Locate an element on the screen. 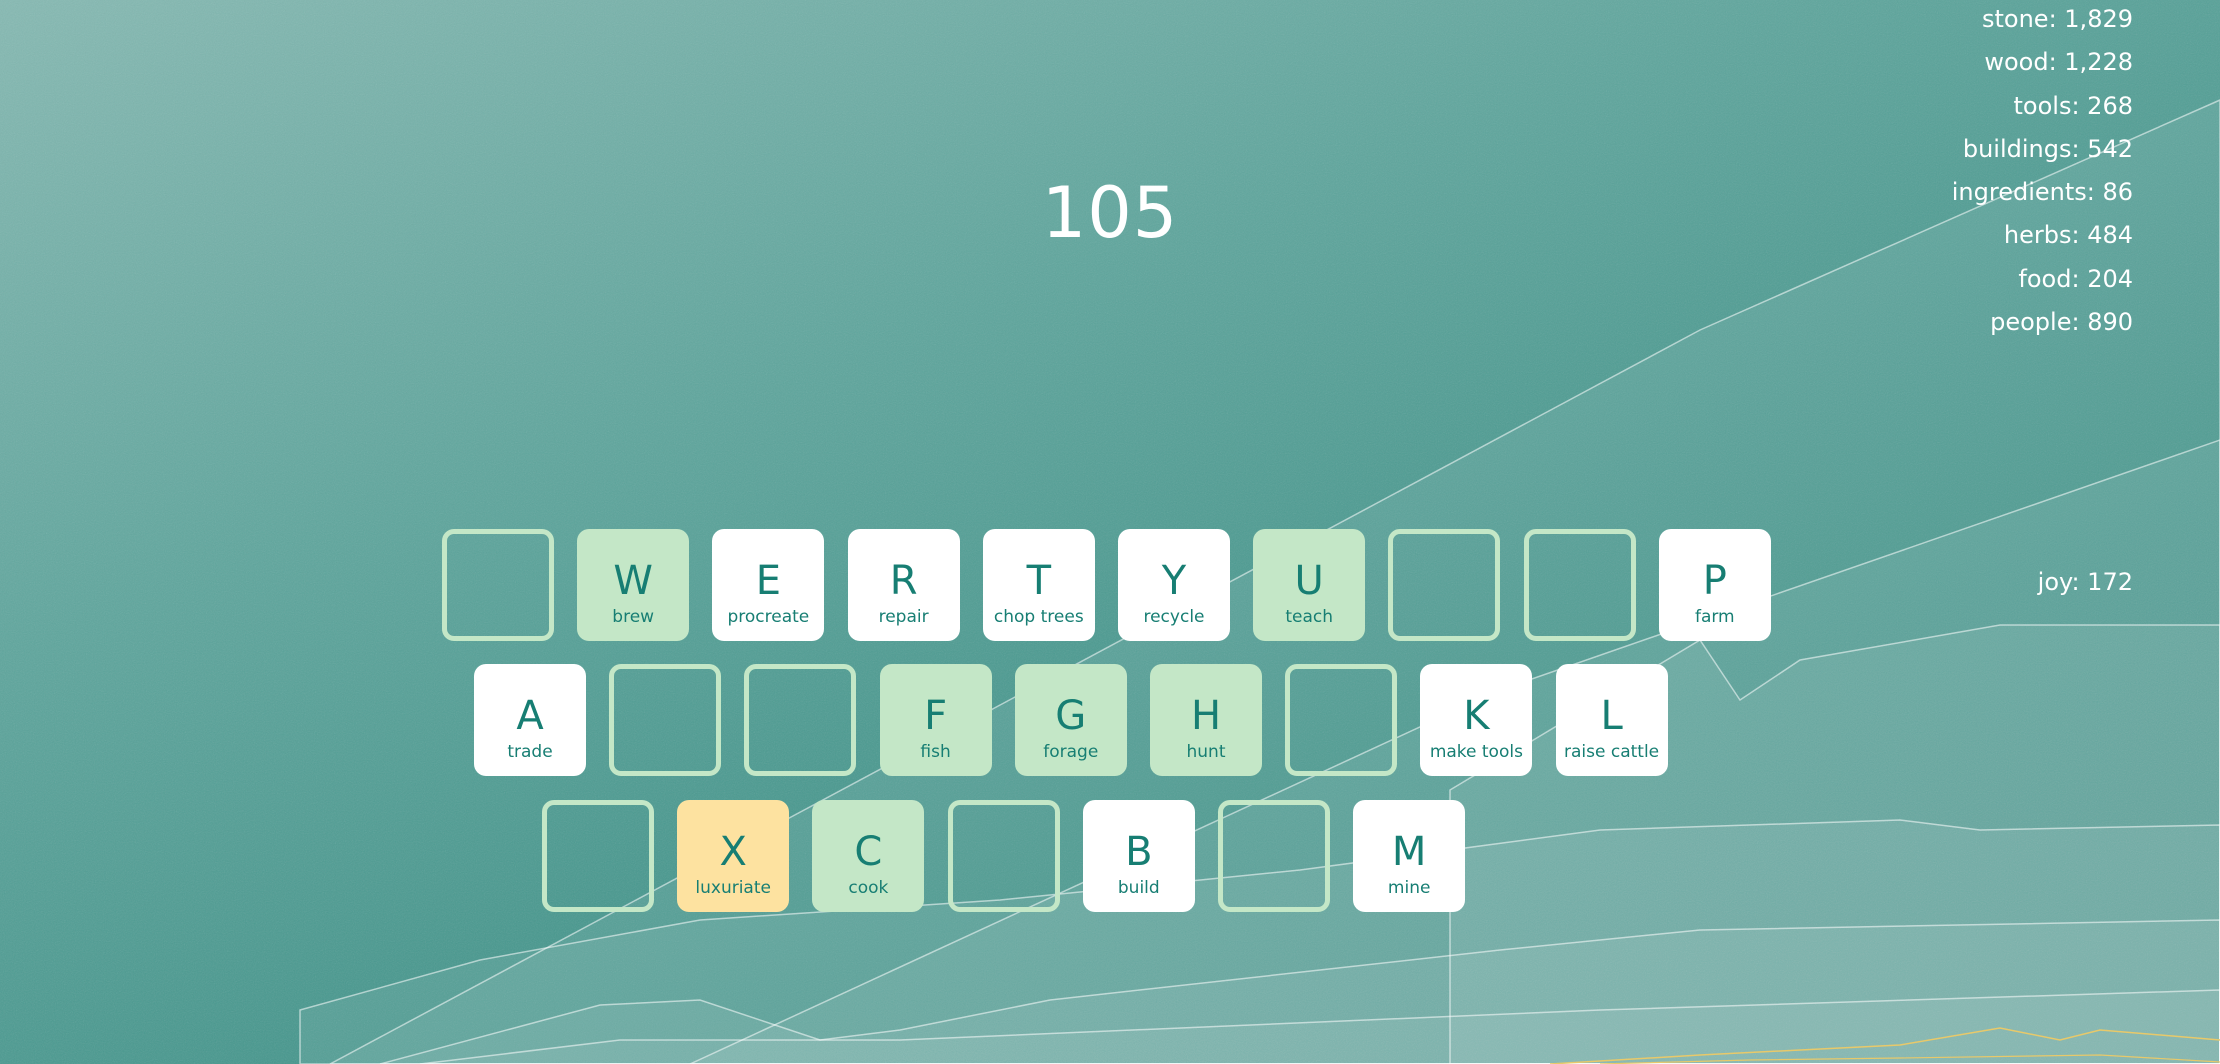  key-letter: Y is located at coordinates (1174, 581).